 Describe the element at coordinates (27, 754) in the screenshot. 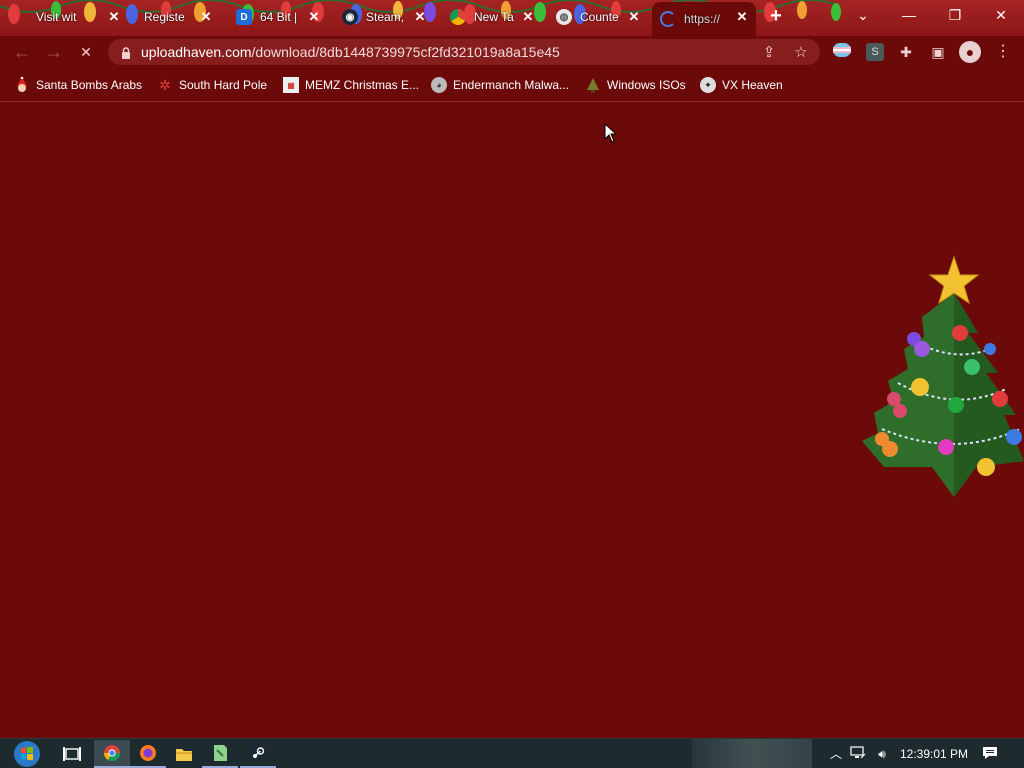

I see `start-button` at that location.